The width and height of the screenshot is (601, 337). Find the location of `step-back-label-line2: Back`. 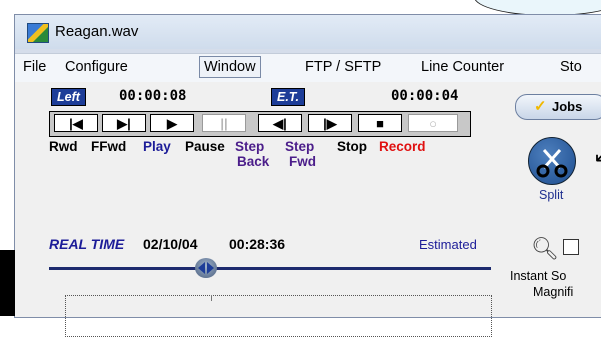

step-back-label-line2: Back is located at coordinates (253, 161).